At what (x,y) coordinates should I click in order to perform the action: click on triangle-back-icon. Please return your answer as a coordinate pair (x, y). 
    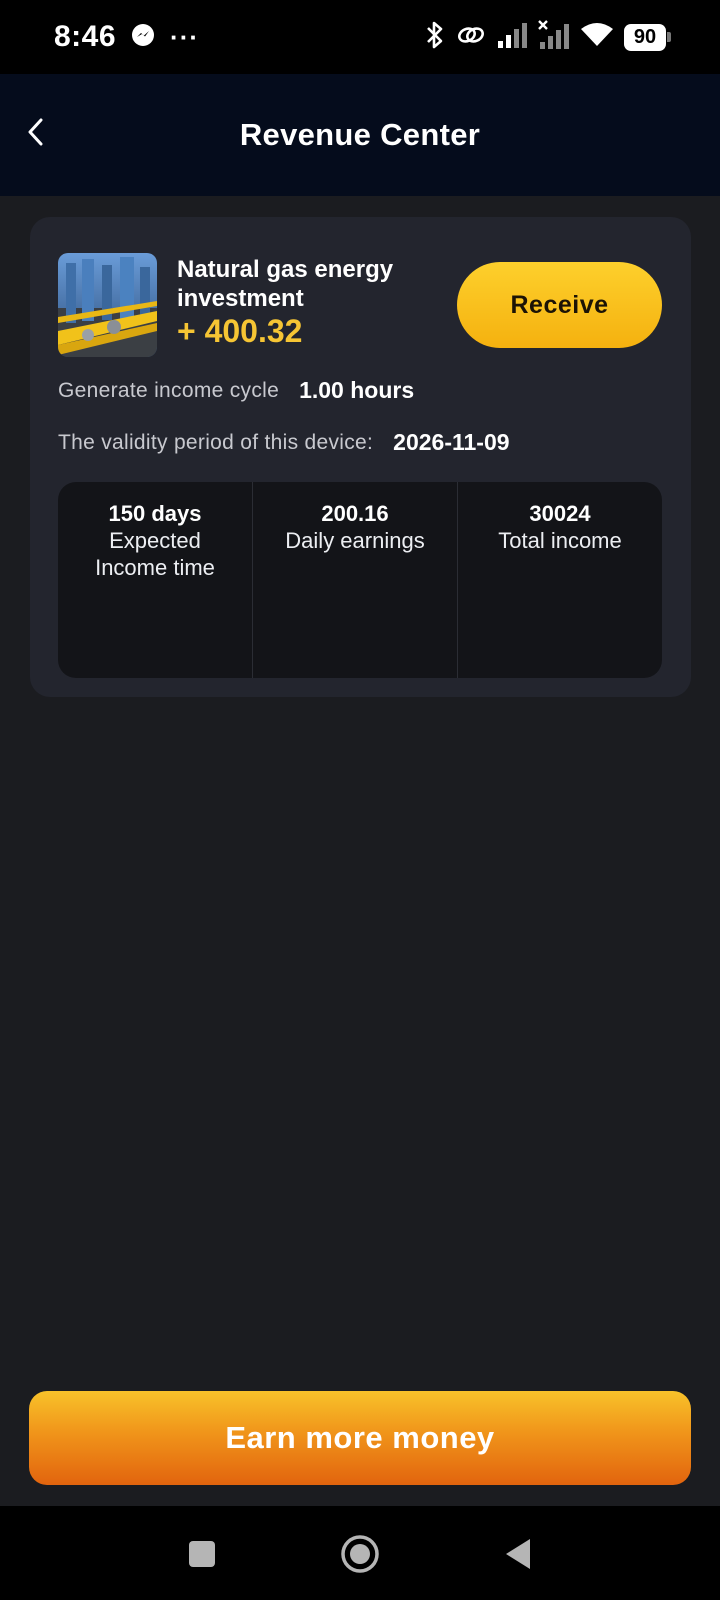
    Looking at the image, I should click on (518, 1556).